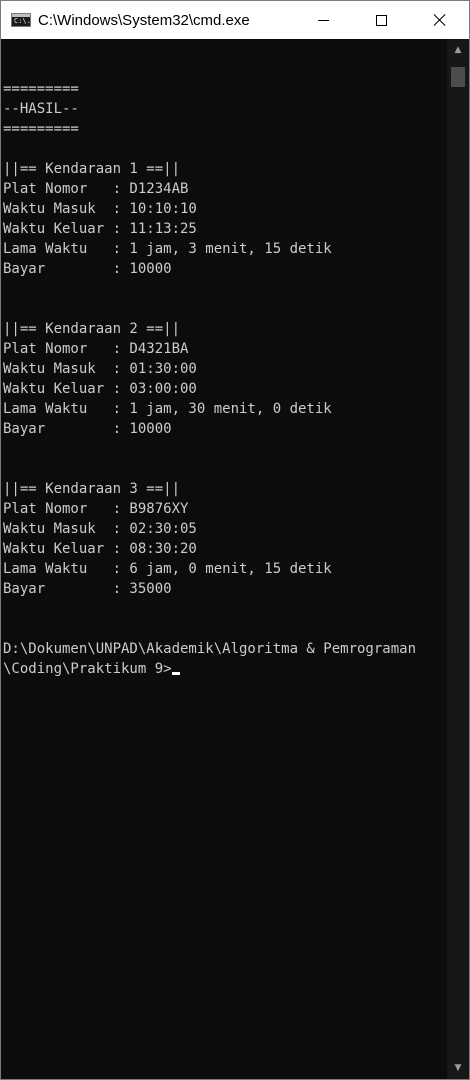 The width and height of the screenshot is (470, 1080). I want to click on cmd-icon-glyph: C:\., so click(22, 21).